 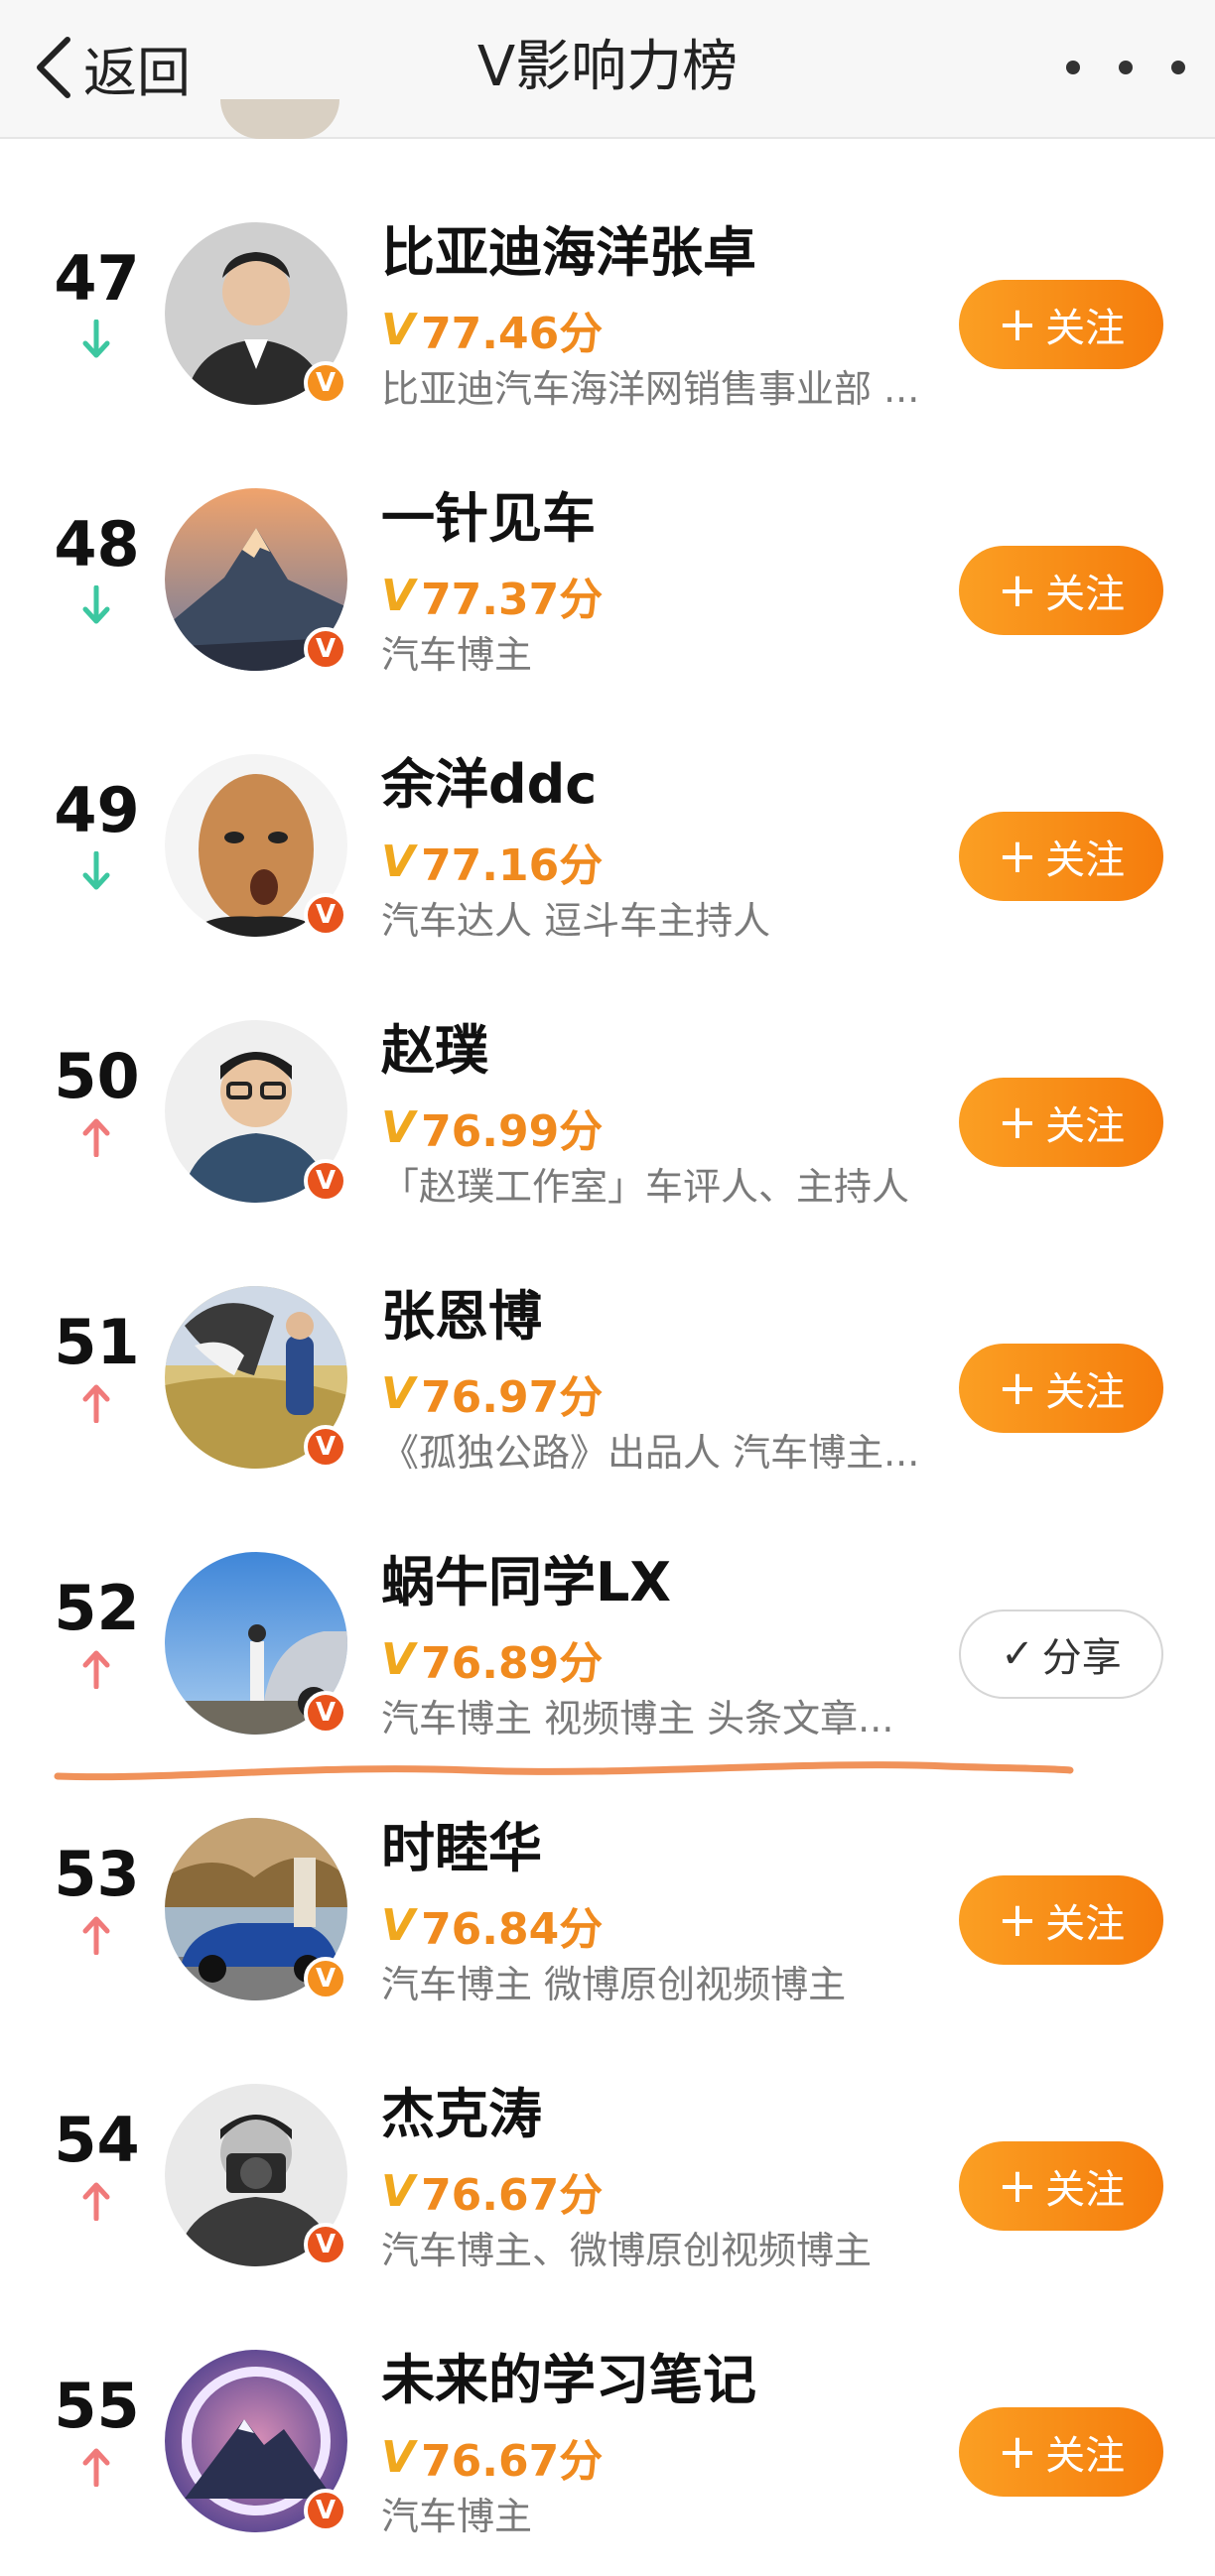 I want to click on button-label: 分享, so click(x=1081, y=1658).